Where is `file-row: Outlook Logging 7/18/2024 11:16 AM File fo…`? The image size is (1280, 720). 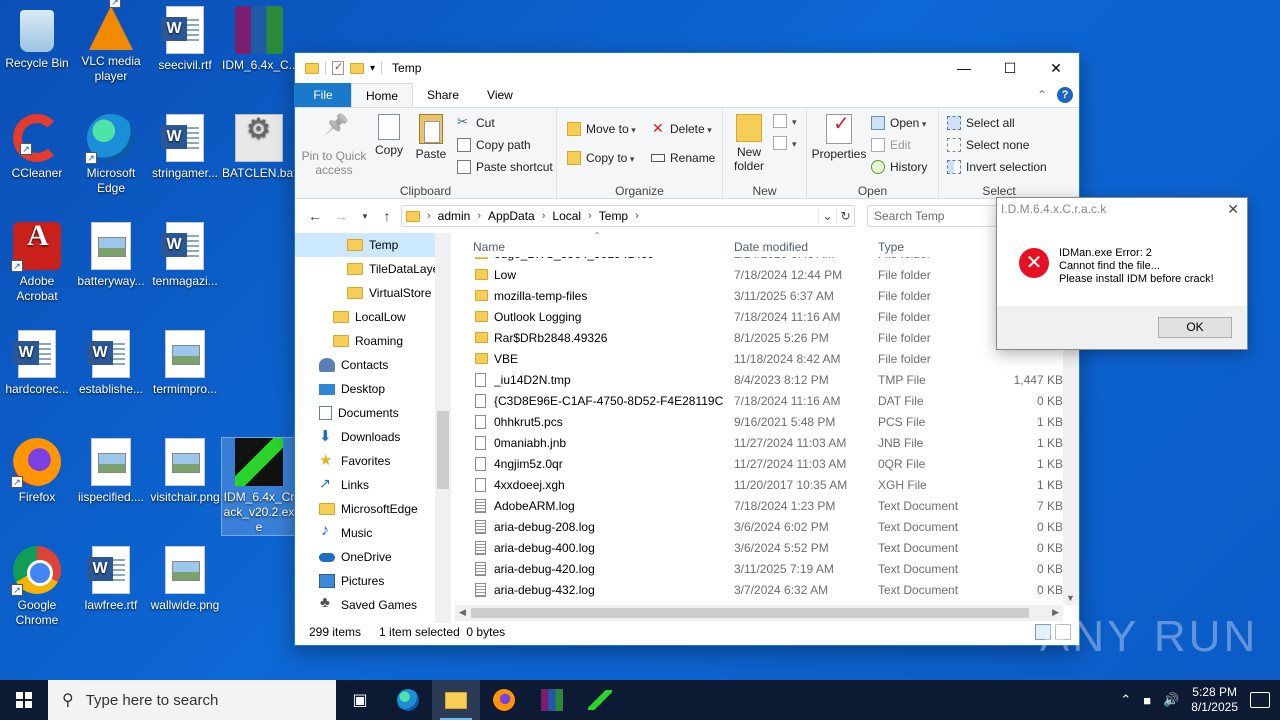
file-row: Outlook Logging 7/18/2024 11:16 AM File fo… is located at coordinates (759, 316).